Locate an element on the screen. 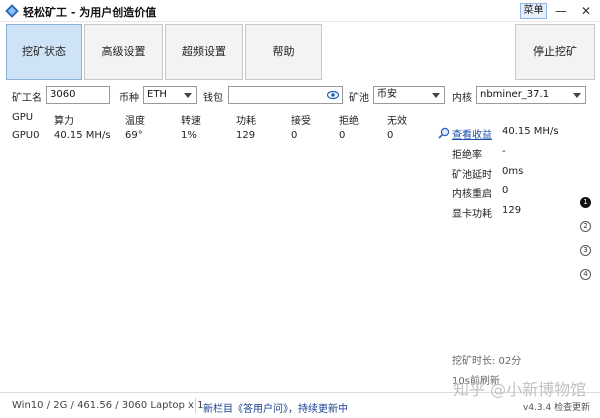 Image resolution: width=600 pixels, height=418 pixels. kernel-select: nbminer_37.1 is located at coordinates (531, 95).